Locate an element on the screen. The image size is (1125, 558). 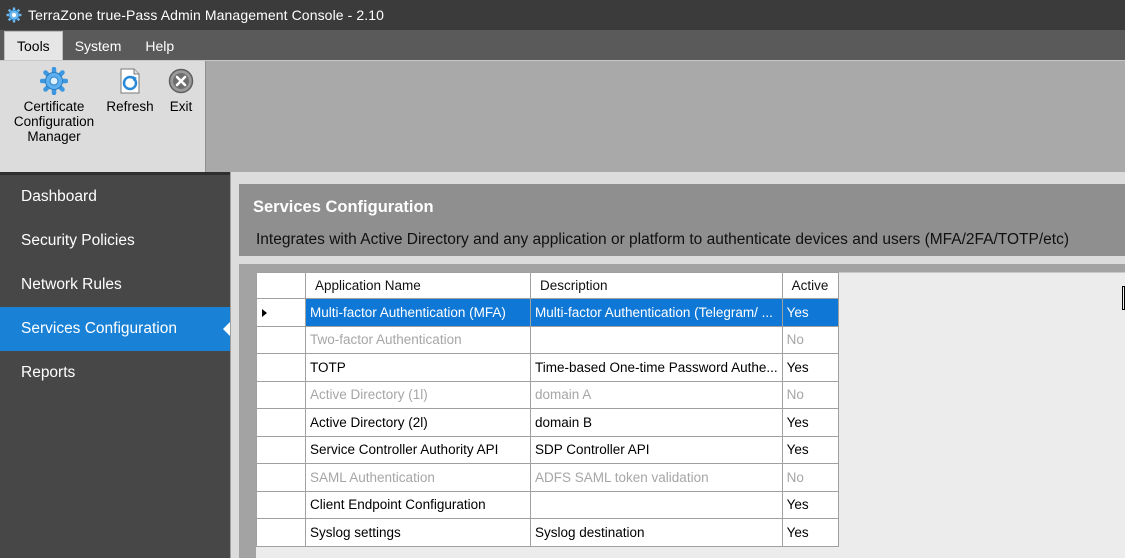
certificate-configuration-manager-button: Certificate Configuration Manager is located at coordinates (54, 105).